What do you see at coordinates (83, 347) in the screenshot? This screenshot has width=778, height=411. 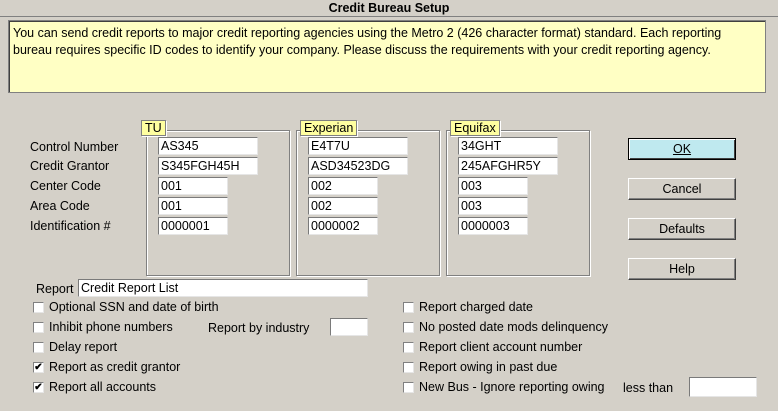 I see `label-delay-report: Delay report` at bounding box center [83, 347].